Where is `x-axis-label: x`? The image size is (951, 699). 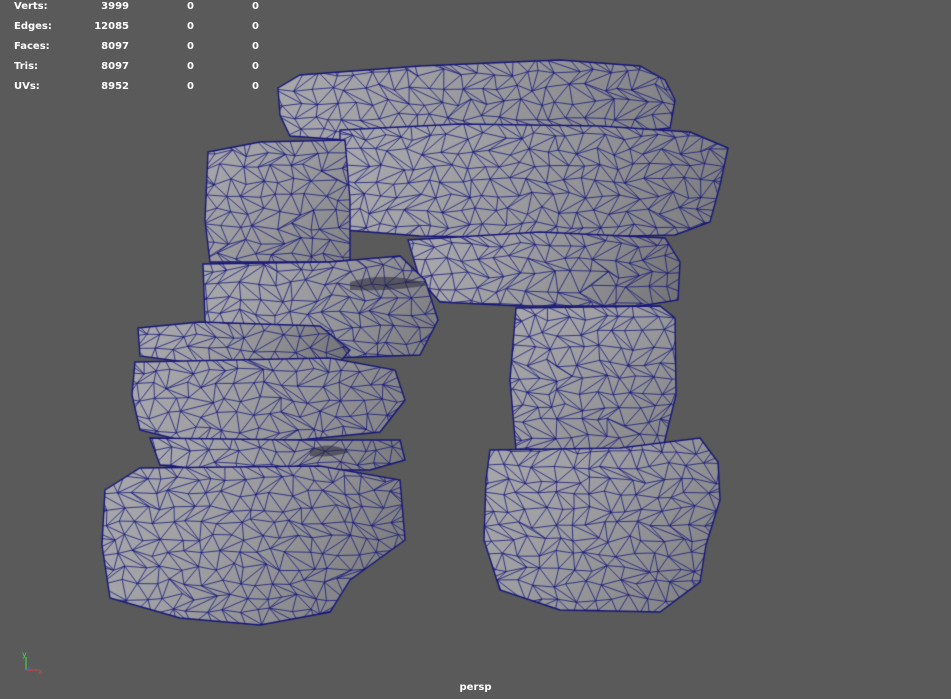
x-axis-label: x is located at coordinates (40, 671).